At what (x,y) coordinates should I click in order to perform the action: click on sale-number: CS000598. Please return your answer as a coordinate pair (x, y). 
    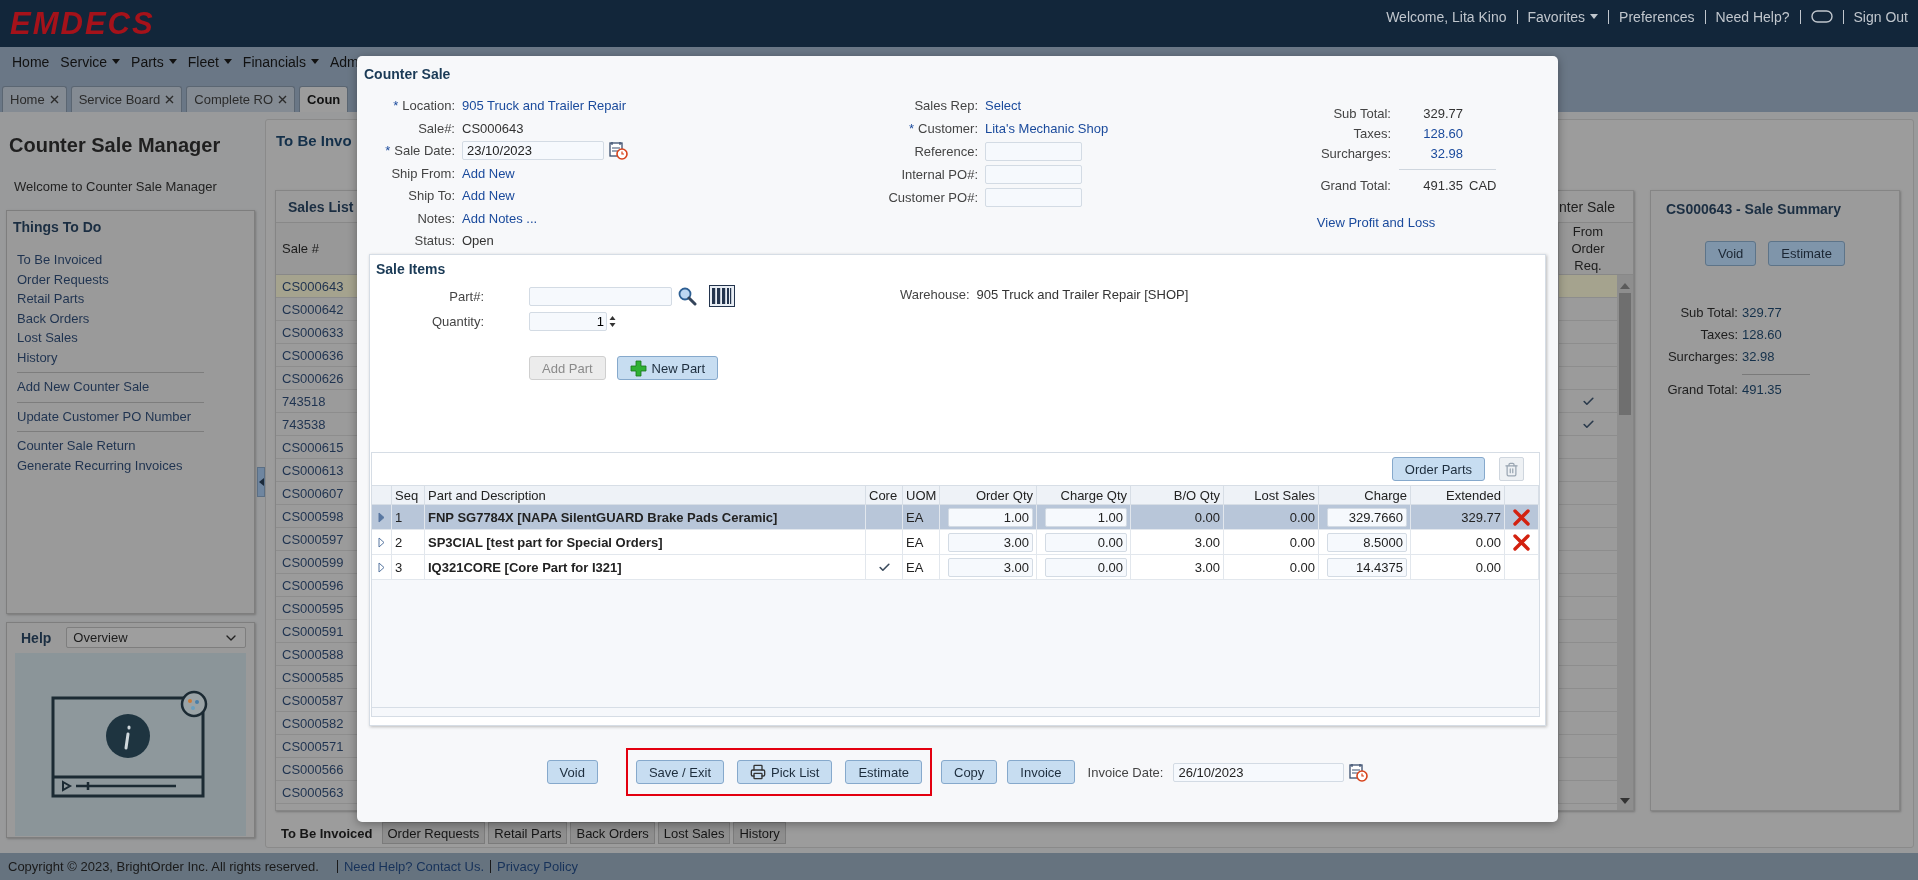
    Looking at the image, I should click on (313, 516).